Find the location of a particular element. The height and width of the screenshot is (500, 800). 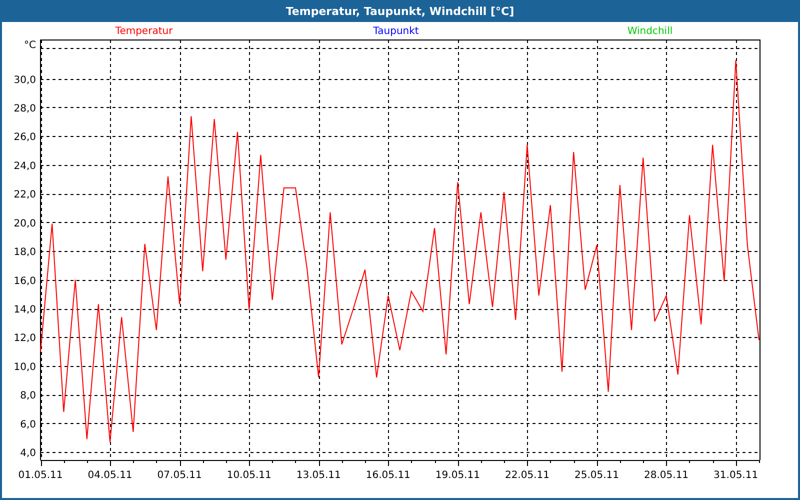

tick-label: 16.05.11 is located at coordinates (388, 475).